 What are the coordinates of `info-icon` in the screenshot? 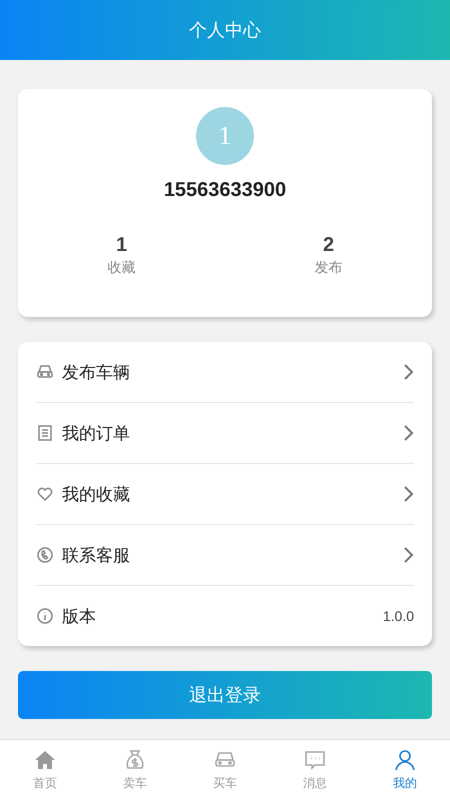 It's located at (45, 616).